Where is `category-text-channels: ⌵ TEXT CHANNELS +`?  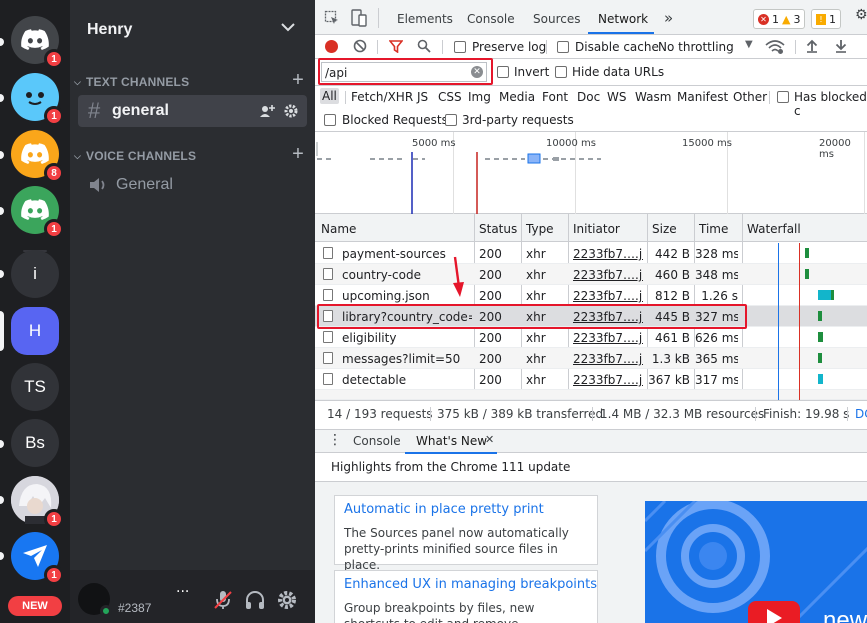 category-text-channels: ⌵ TEXT CHANNELS + is located at coordinates (189, 80).